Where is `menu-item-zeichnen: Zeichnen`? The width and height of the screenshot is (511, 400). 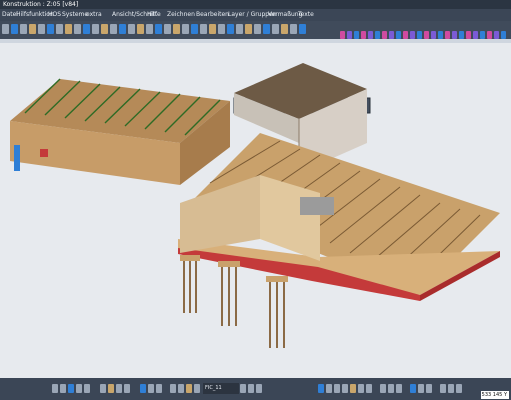 menu-item-zeichnen: Zeichnen is located at coordinates (181, 14).